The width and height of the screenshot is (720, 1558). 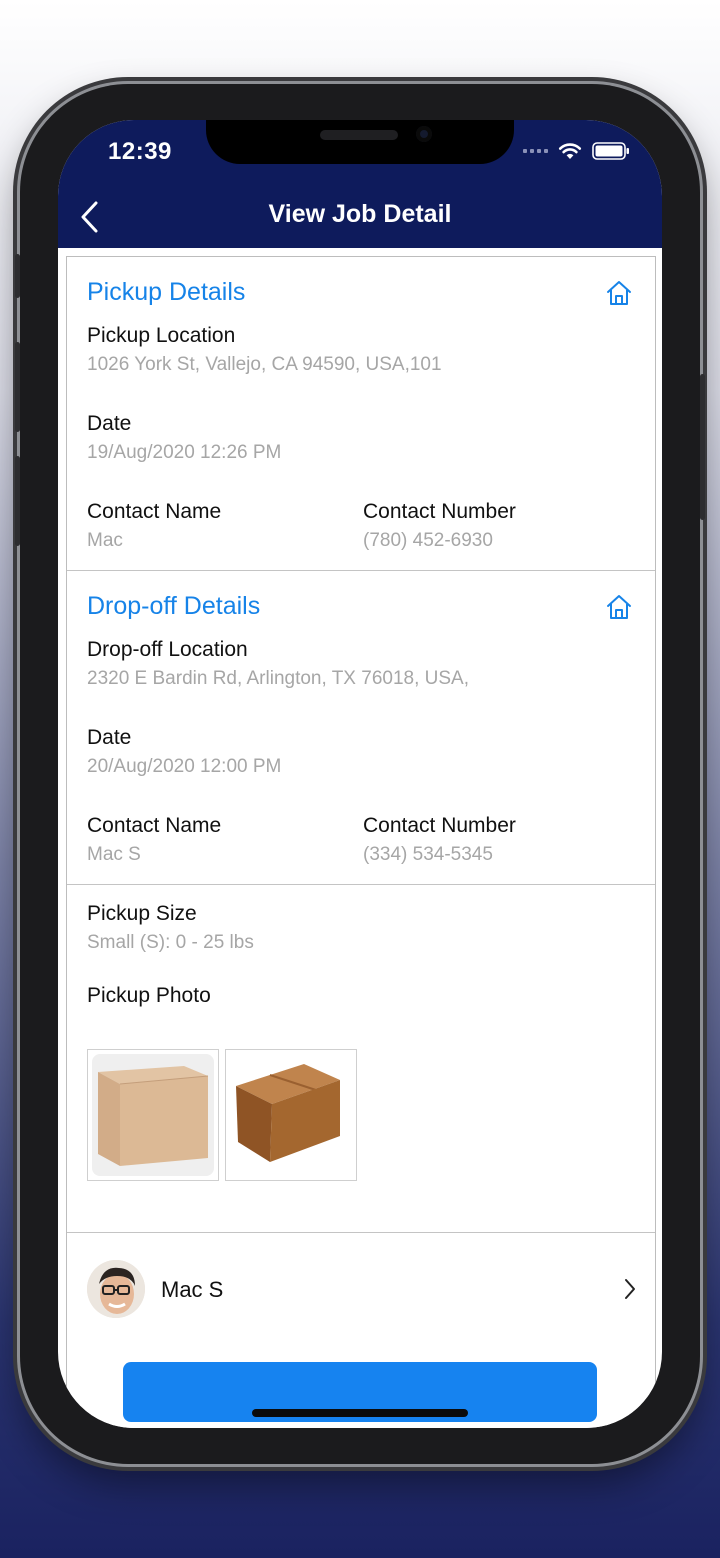 What do you see at coordinates (154, 825) in the screenshot?
I see `dropoff-contact-name-label: Contact Name` at bounding box center [154, 825].